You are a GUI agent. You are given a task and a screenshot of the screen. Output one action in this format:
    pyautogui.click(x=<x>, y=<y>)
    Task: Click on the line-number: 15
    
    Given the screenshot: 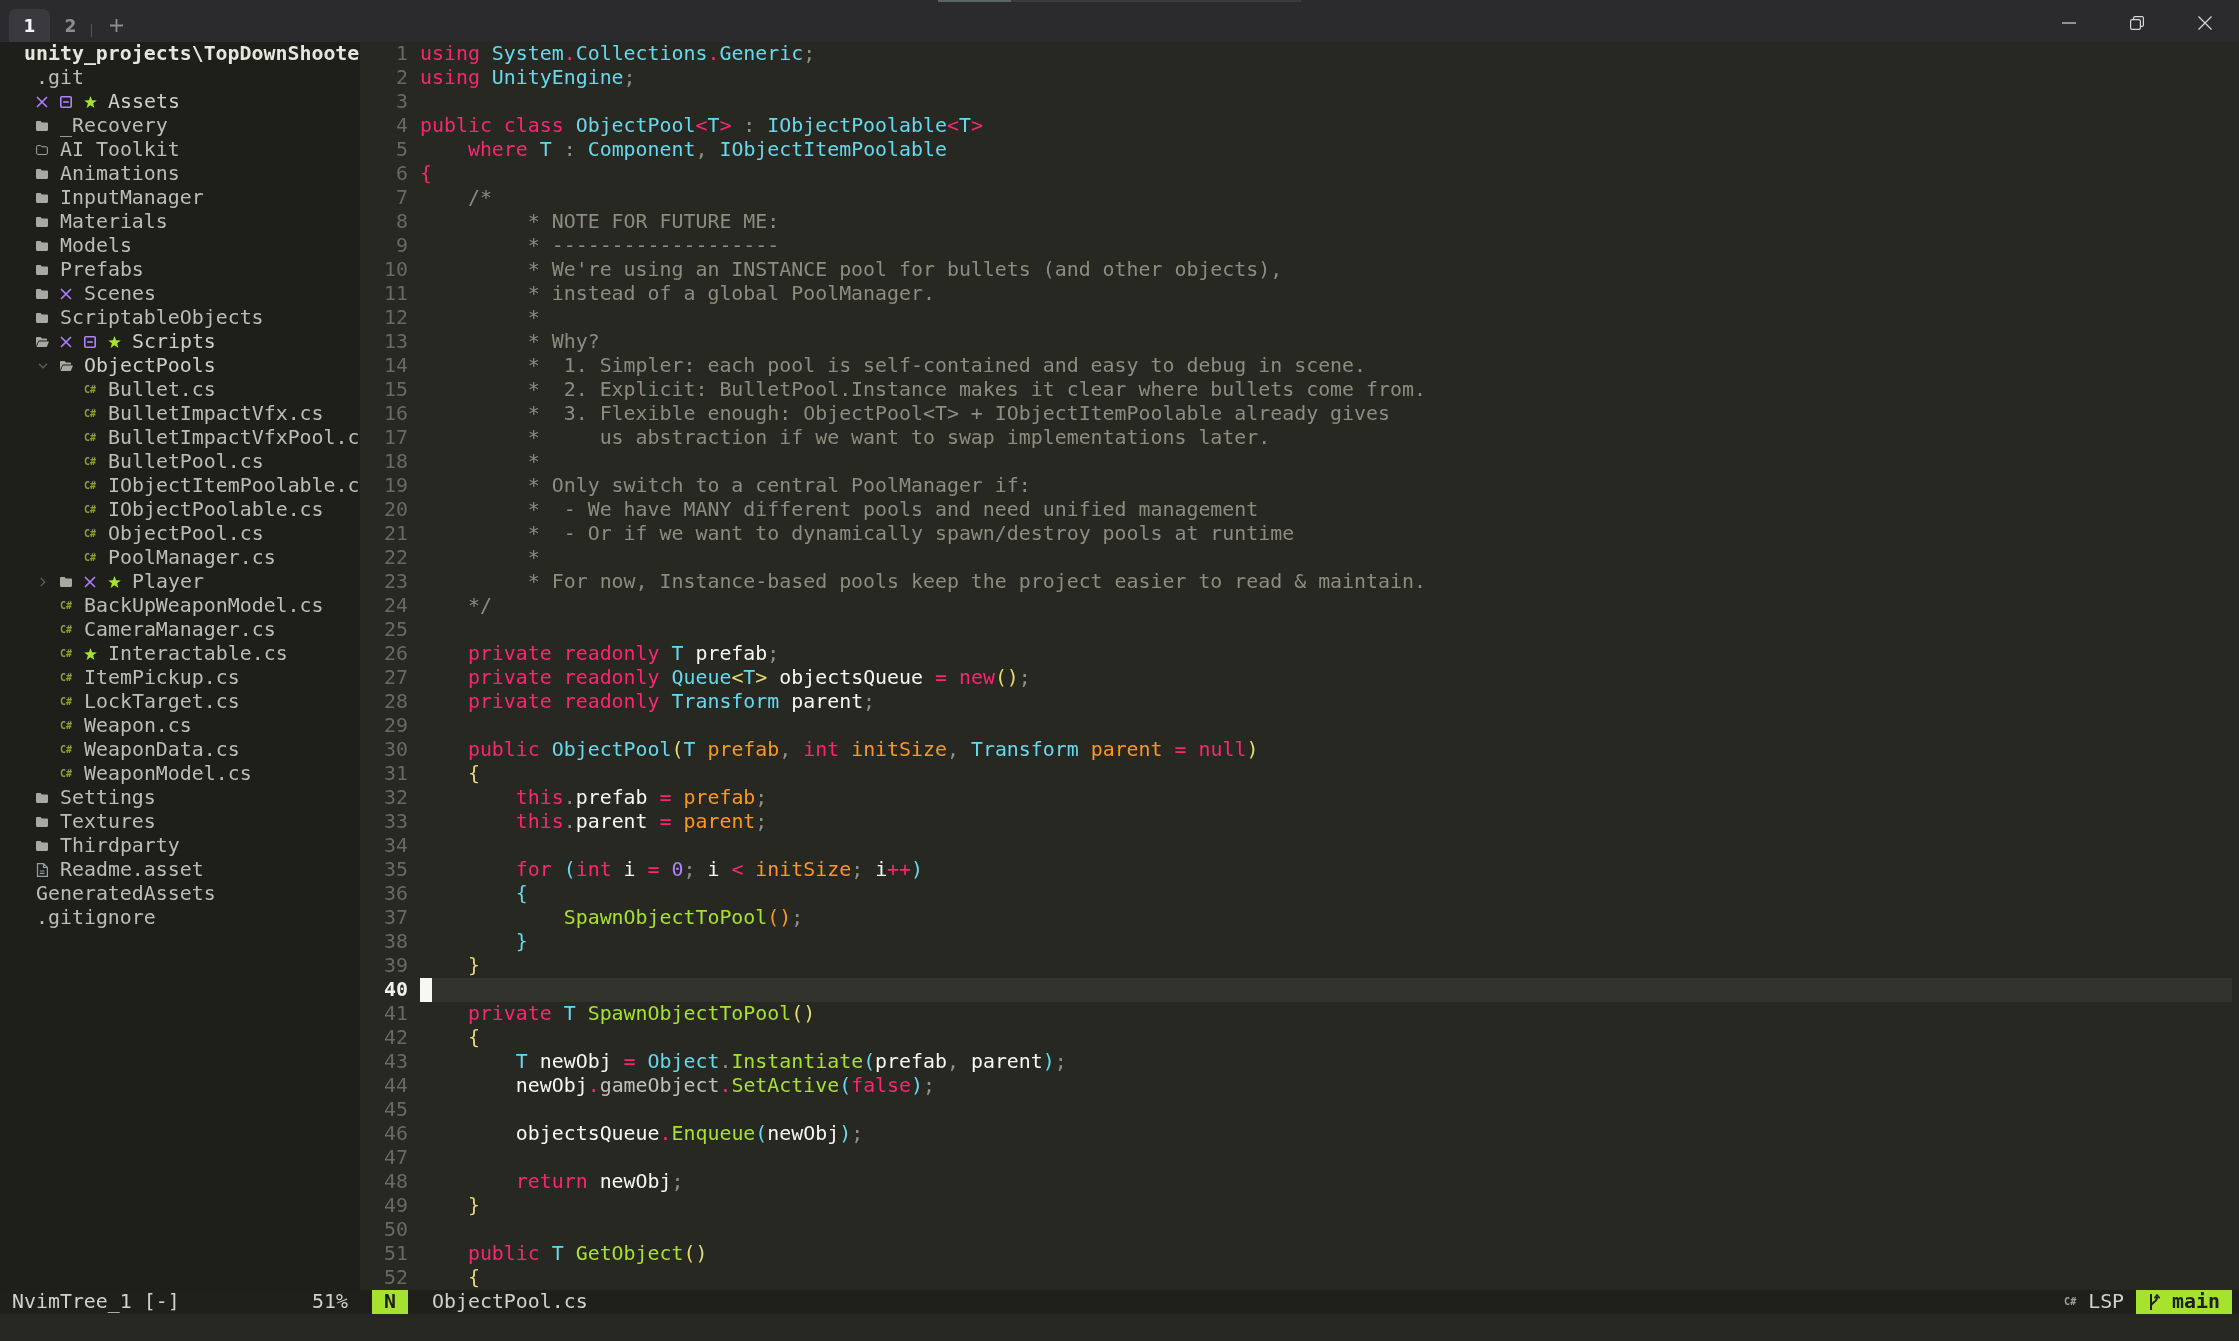 What is the action you would take?
    pyautogui.click(x=395, y=390)
    